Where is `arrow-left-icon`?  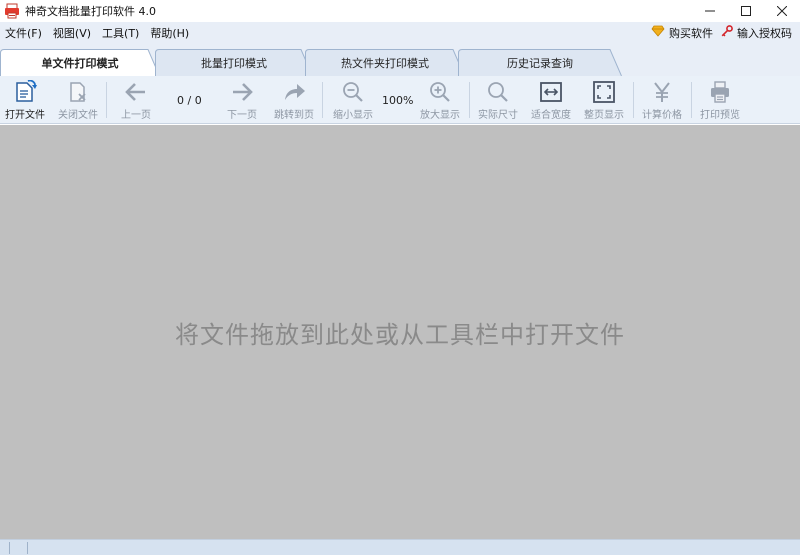 arrow-left-icon is located at coordinates (135, 92).